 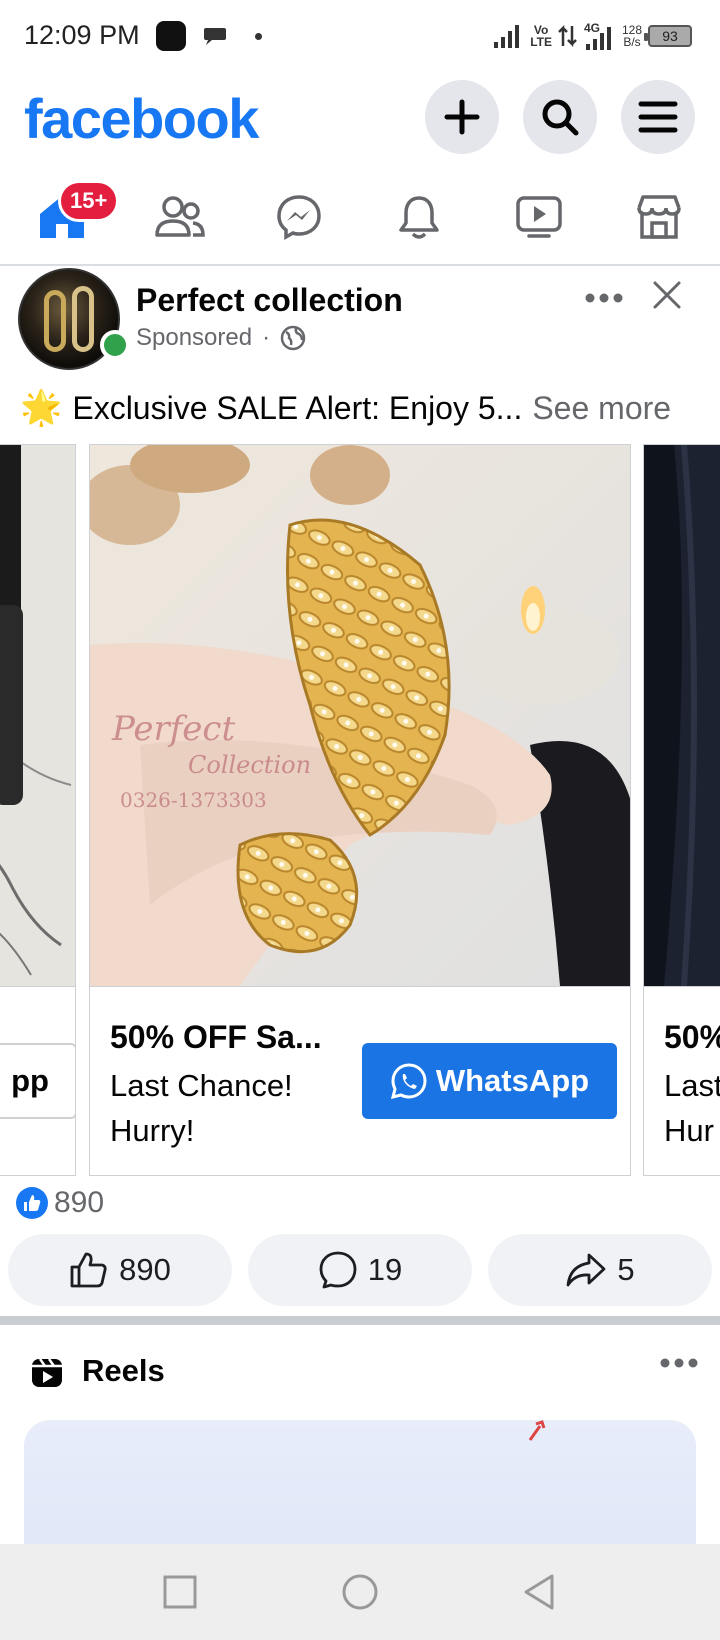 I want to click on recent-apps-icon, so click(x=180, y=1592).